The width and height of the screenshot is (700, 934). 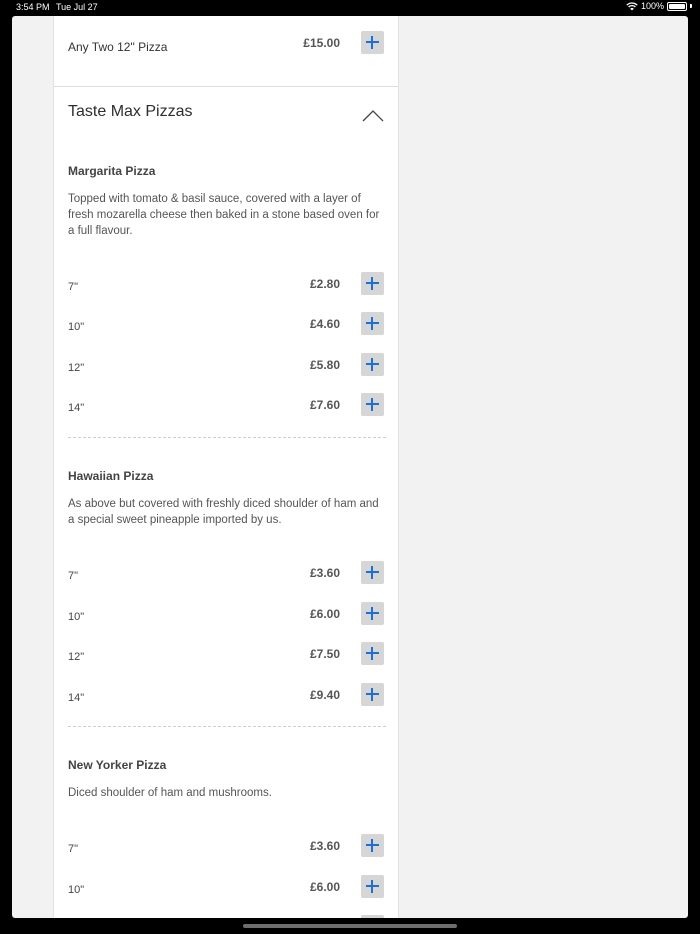 What do you see at coordinates (677, 6) in the screenshot?
I see `battery-icon` at bounding box center [677, 6].